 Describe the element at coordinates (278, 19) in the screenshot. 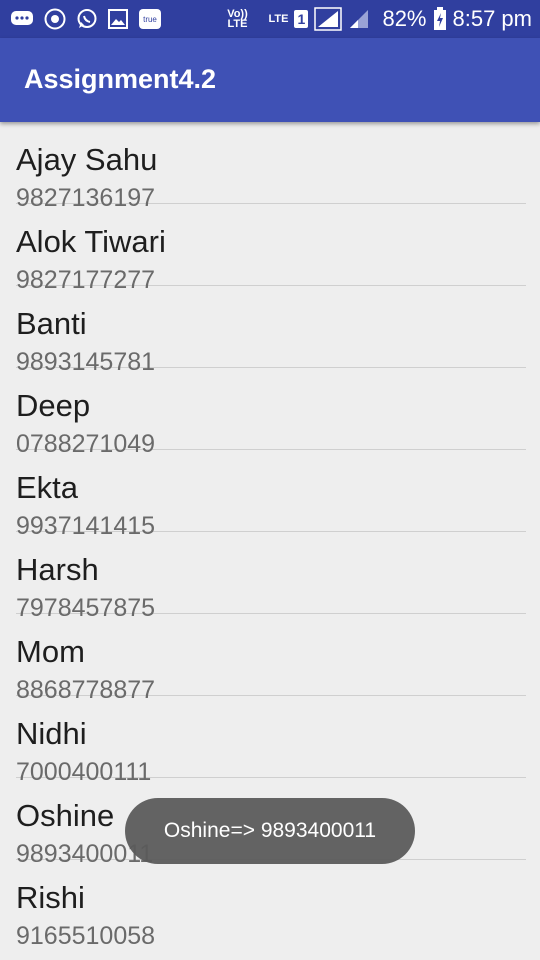

I see `lte-indicator: LTE` at that location.